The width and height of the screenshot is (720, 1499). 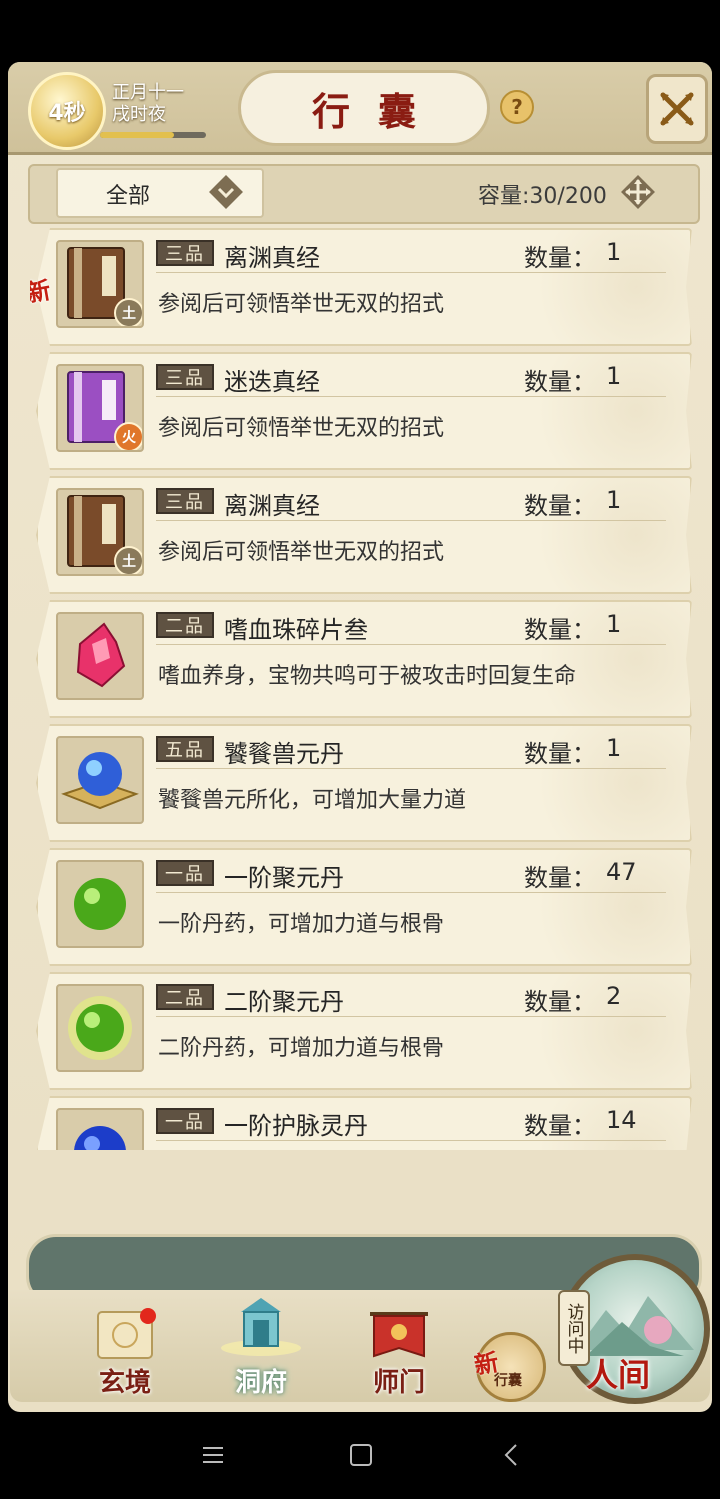 I want to click on item-description: 一阶丹药，可增加力道与根骨, so click(x=301, y=924).